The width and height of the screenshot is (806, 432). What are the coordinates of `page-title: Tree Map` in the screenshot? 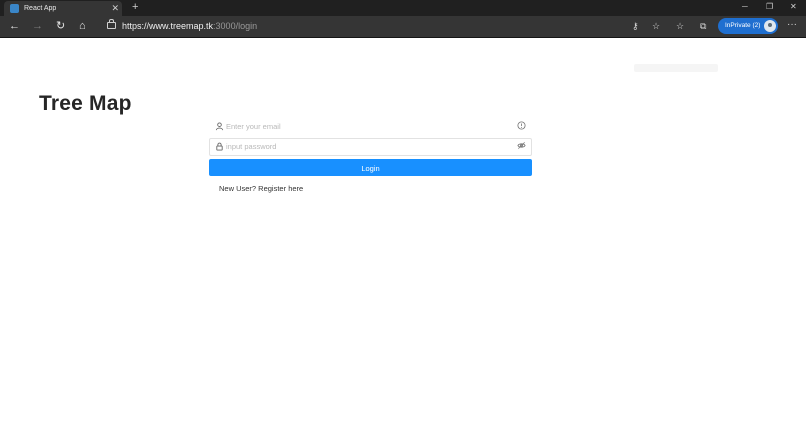 It's located at (85, 104).